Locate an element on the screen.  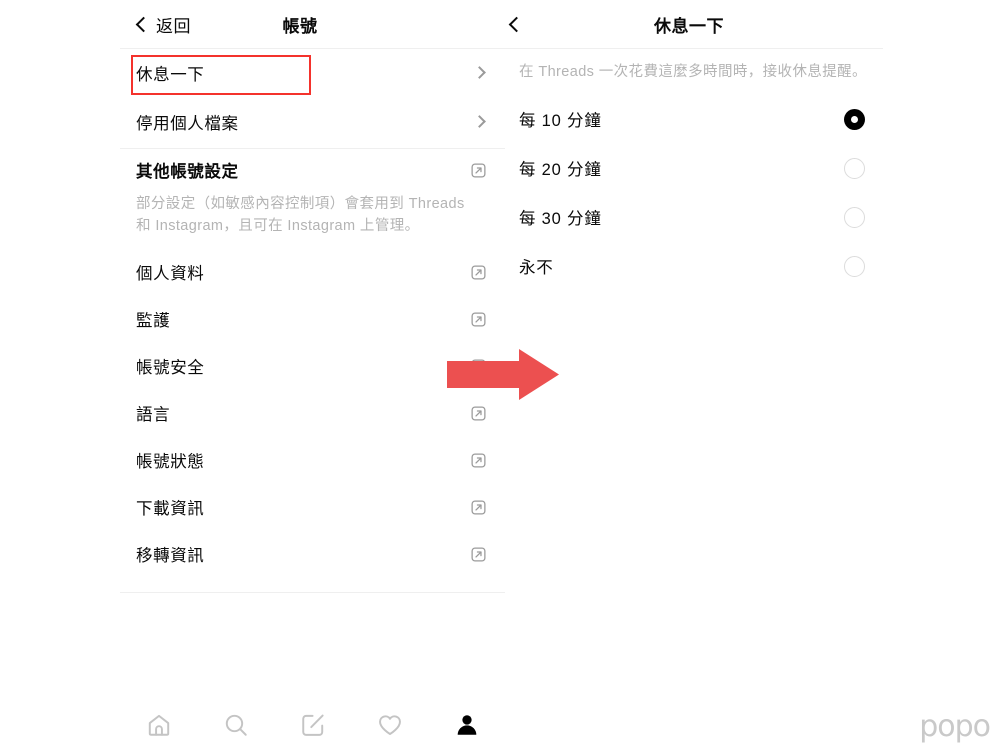
radio-option-every-10-minutes: 每 10 分鐘 is located at coordinates (694, 119).